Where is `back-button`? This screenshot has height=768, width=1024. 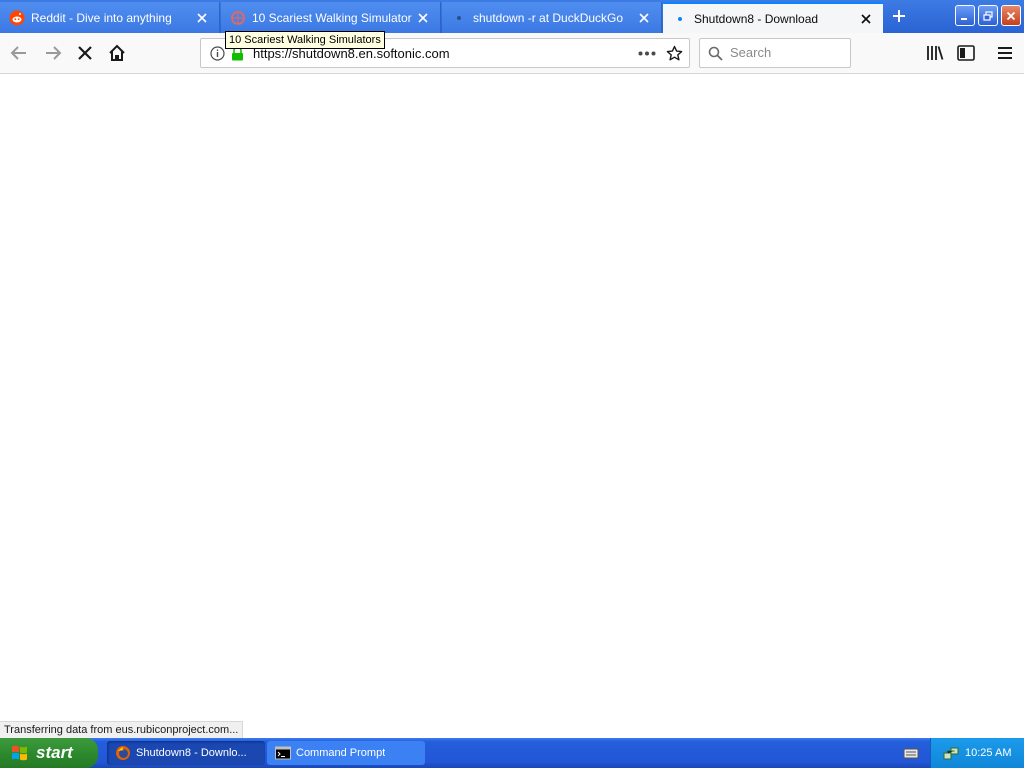 back-button is located at coordinates (19, 53).